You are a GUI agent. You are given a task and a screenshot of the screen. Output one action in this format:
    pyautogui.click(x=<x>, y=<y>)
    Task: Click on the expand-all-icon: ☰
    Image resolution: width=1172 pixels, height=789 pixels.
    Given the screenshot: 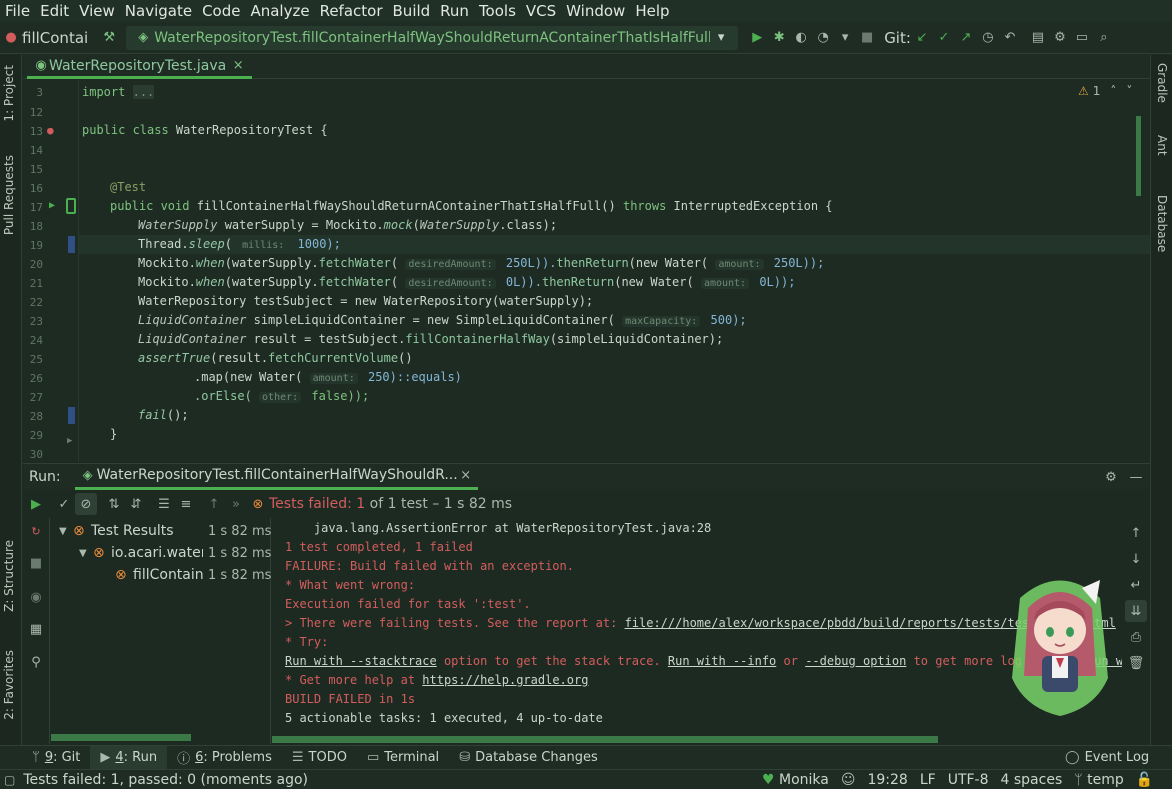 What is the action you would take?
    pyautogui.click(x=164, y=504)
    